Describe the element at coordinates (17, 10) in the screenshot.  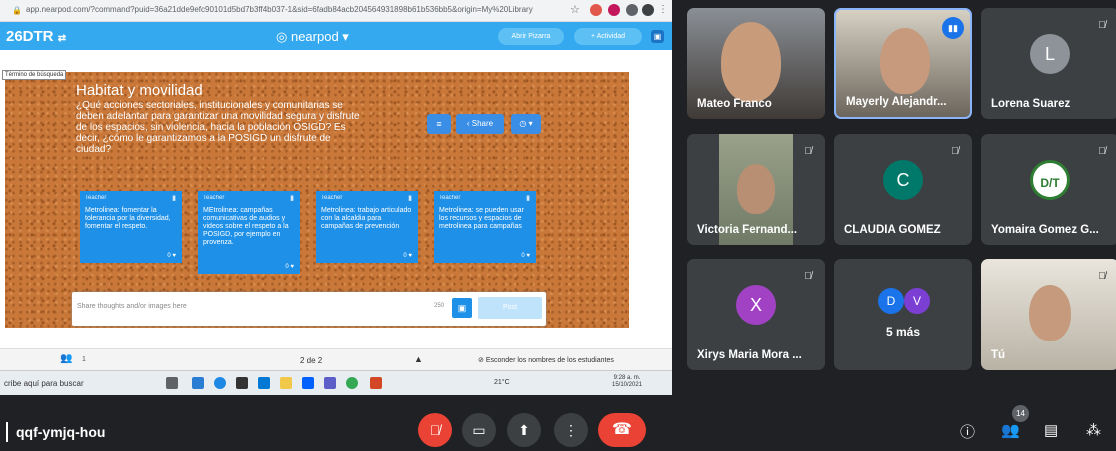
I see `lock-icon: 🔒` at that location.